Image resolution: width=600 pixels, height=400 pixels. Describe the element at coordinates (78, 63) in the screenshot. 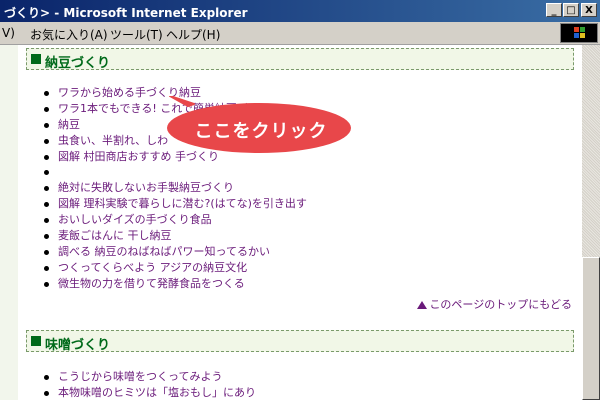

I see `section-title: 納豆づくり` at that location.